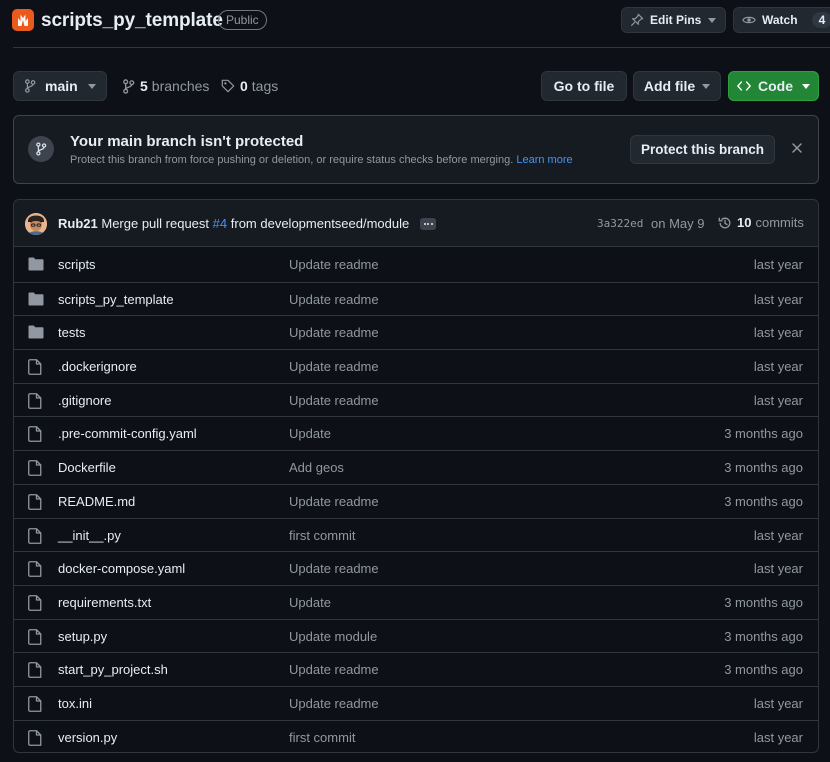 The image size is (830, 762). I want to click on add-file-button: Add file, so click(677, 86).